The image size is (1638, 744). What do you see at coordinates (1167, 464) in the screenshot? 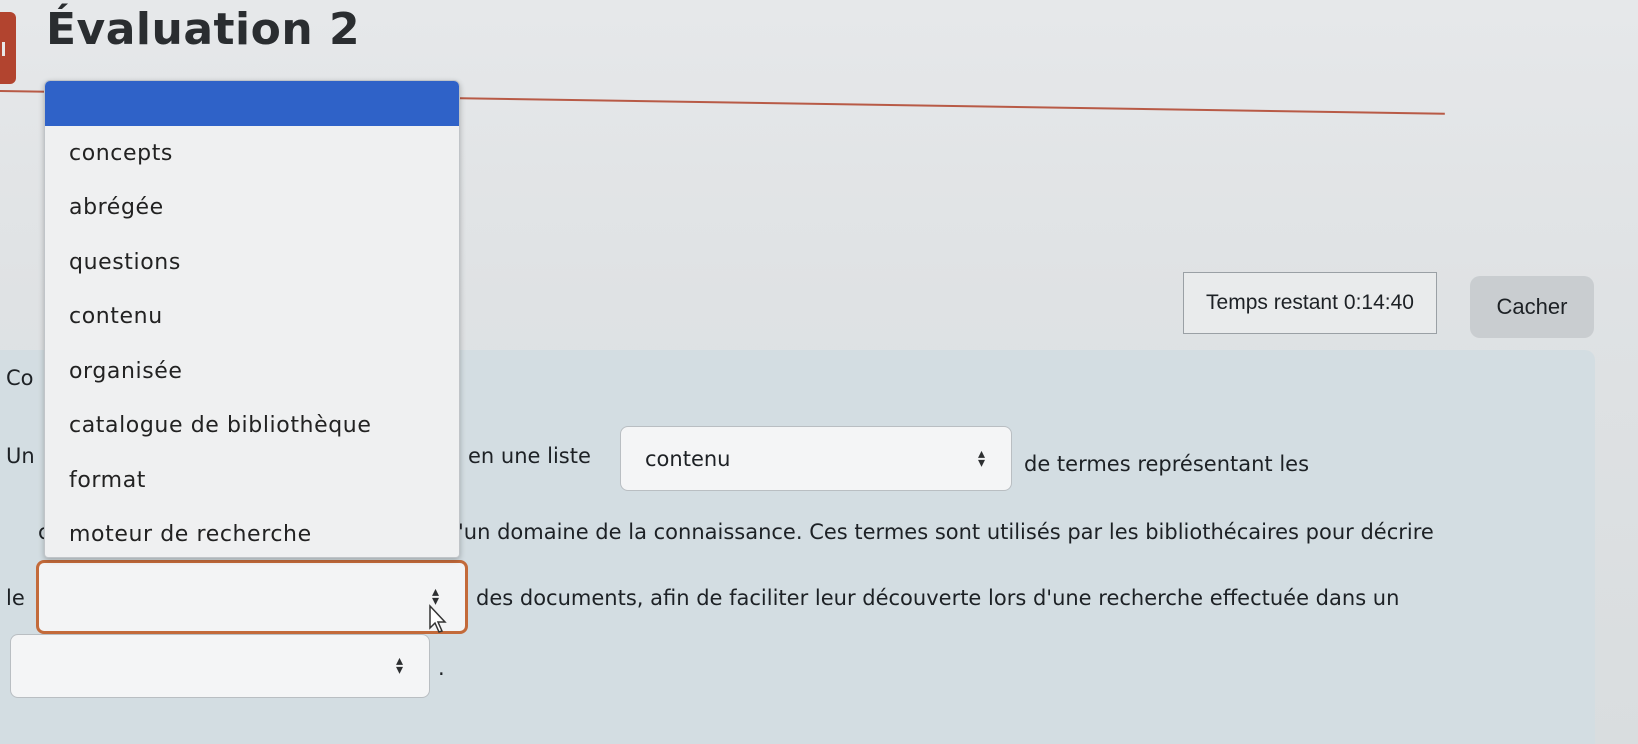
I see `question-text-line2-end: de termes représentant les` at bounding box center [1167, 464].